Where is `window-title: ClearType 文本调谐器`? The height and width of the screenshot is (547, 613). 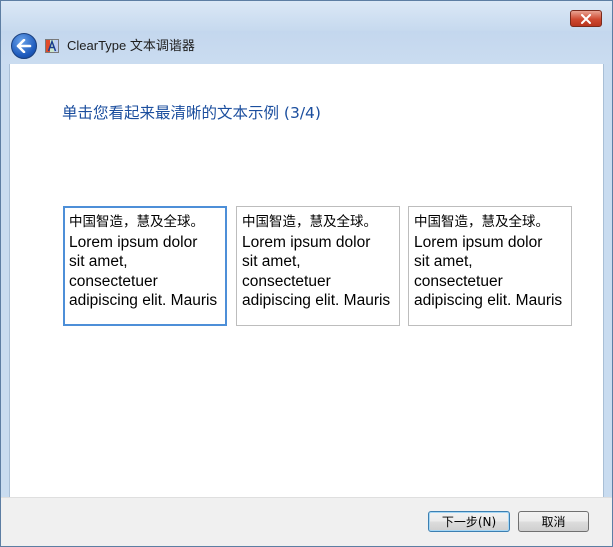 window-title: ClearType 文本调谐器 is located at coordinates (131, 45).